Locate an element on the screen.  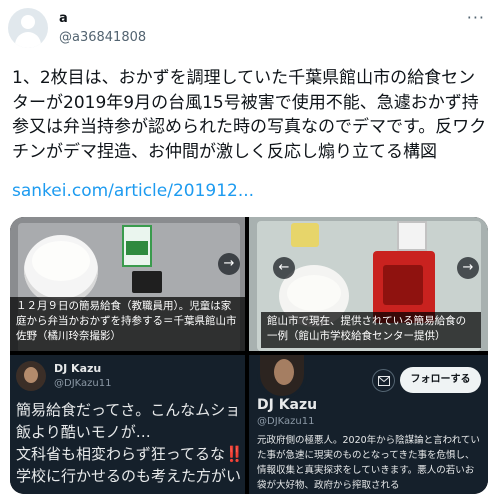
more-options-icon: ··· is located at coordinates (476, 17).